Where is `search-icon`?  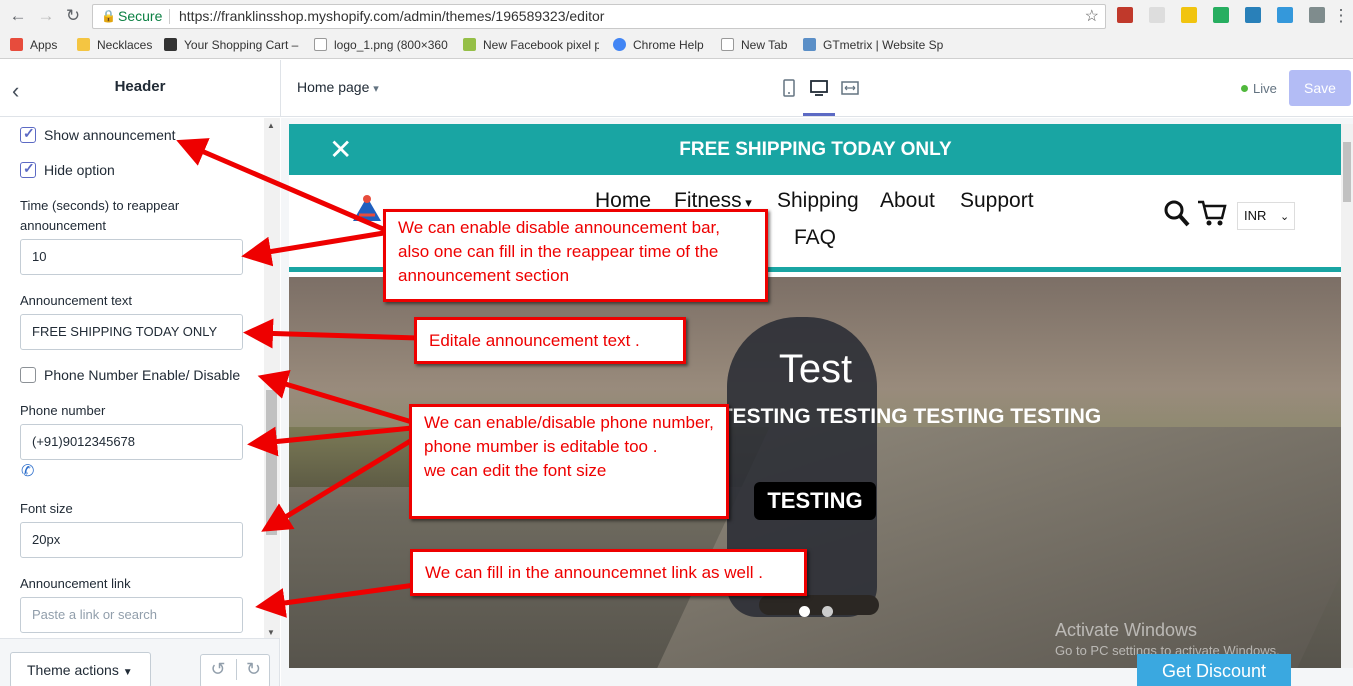 search-icon is located at coordinates (1177, 213).